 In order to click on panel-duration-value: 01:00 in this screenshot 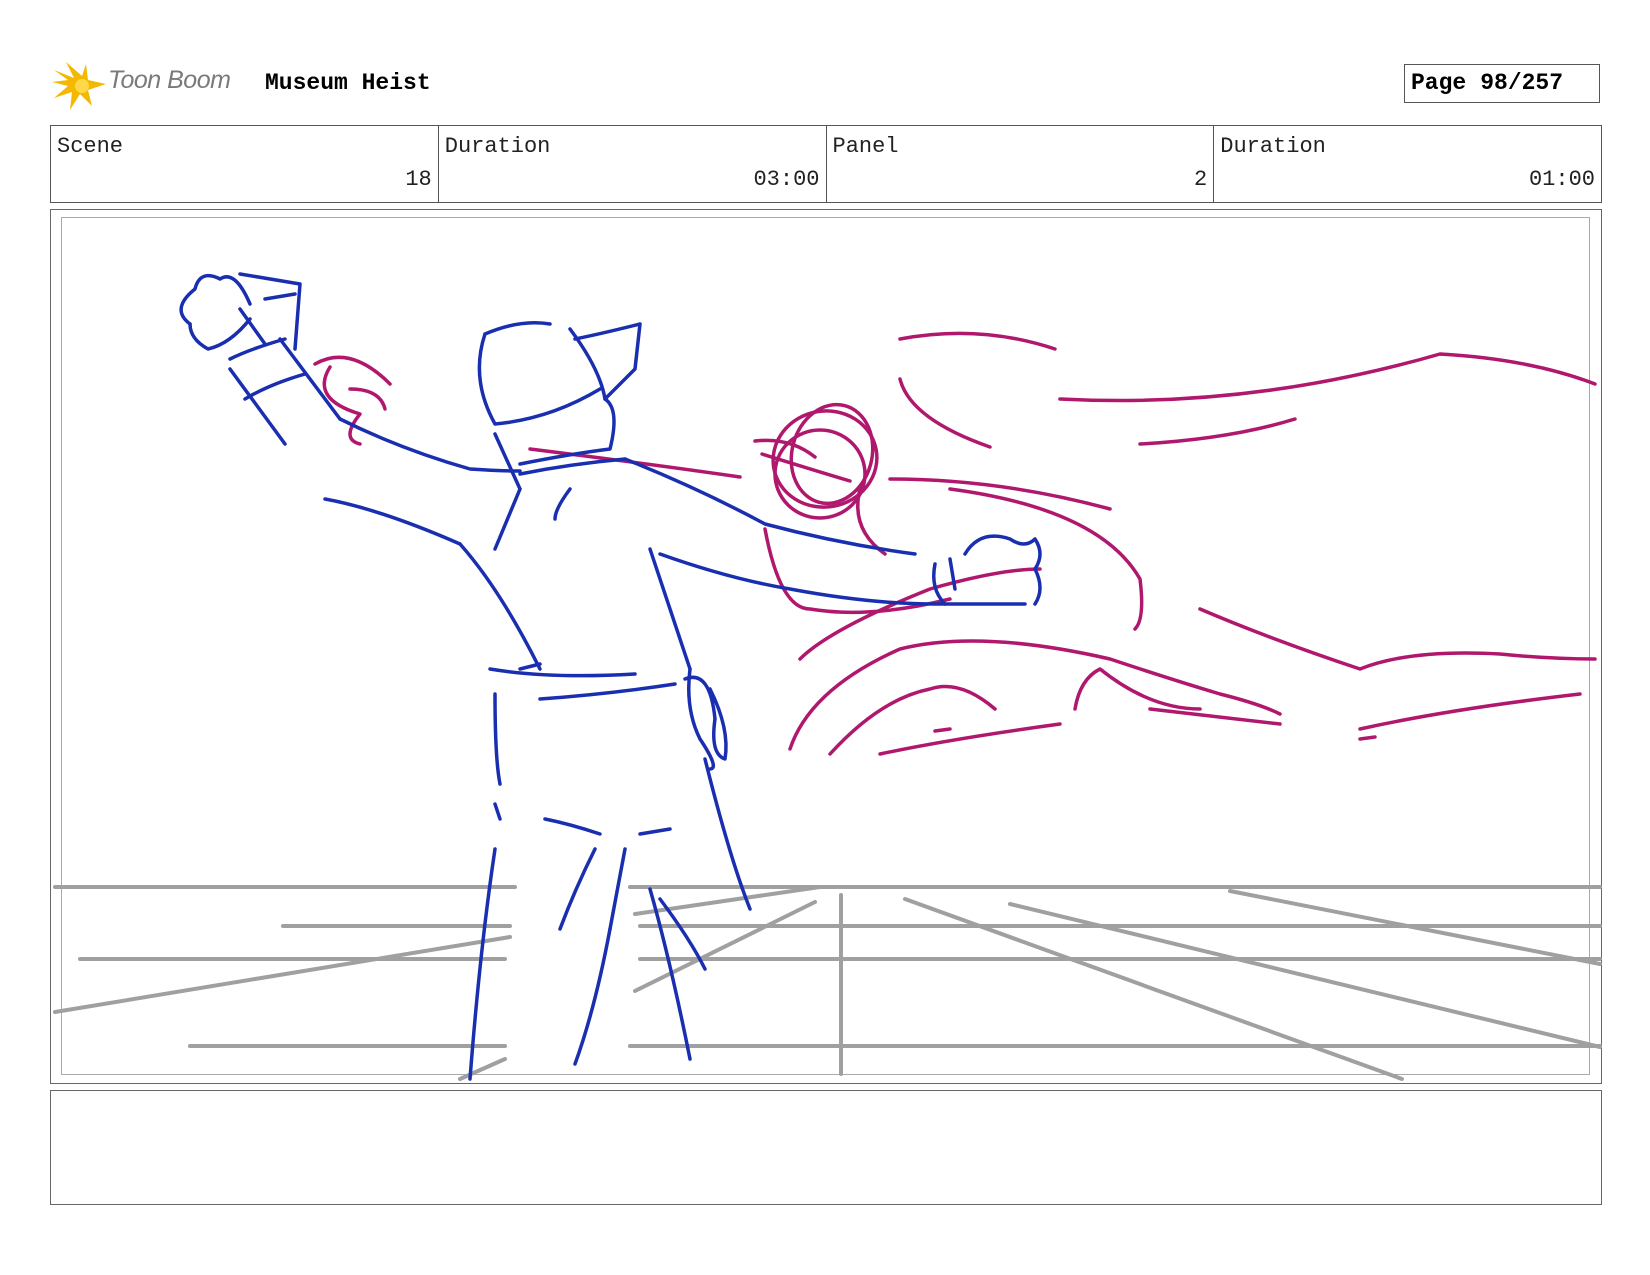, I will do `click(1561, 179)`.